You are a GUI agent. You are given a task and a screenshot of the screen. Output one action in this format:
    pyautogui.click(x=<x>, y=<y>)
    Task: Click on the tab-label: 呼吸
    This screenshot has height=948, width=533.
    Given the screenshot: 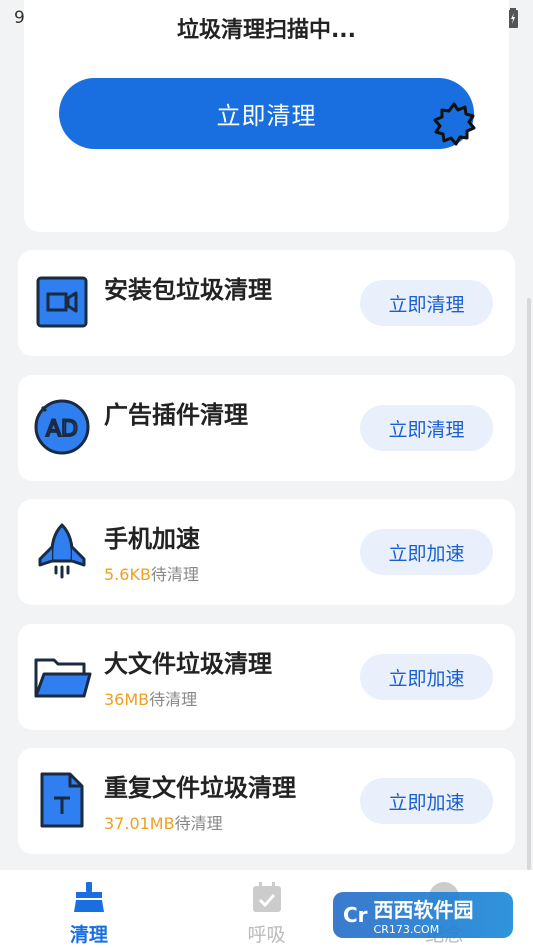 What is the action you would take?
    pyautogui.click(x=266, y=935)
    